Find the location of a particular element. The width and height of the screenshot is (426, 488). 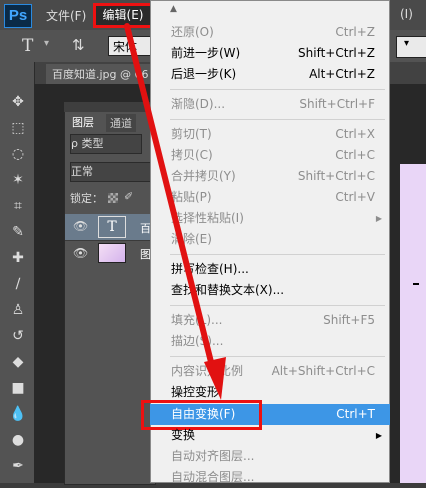

tab-layers: 图层 is located at coordinates (88, 122).